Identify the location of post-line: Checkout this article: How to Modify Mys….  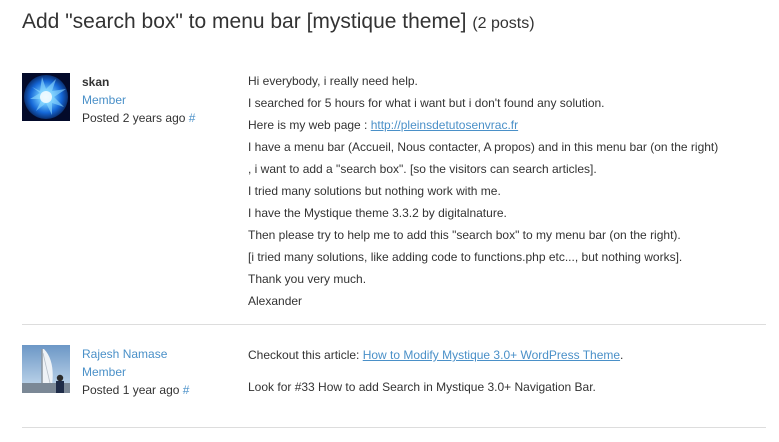
(508, 355).